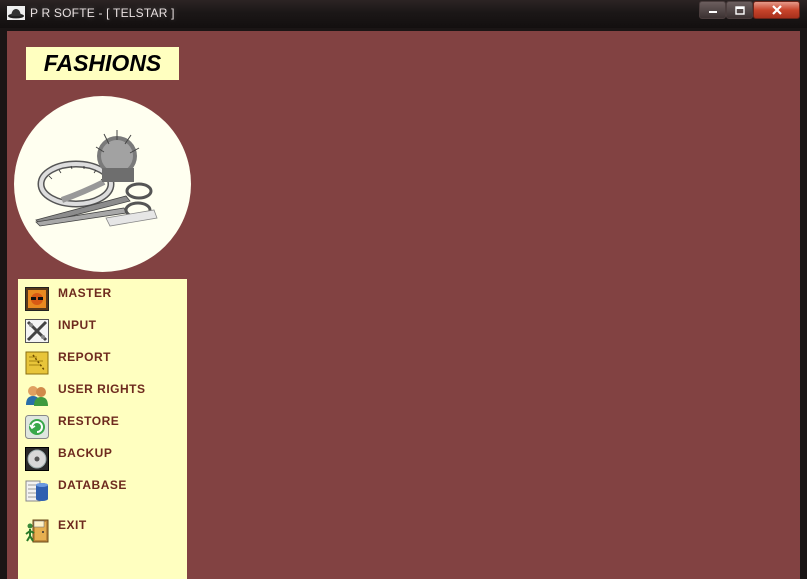 Image resolution: width=807 pixels, height=579 pixels. Describe the element at coordinates (102, 63) in the screenshot. I see `brand-label: FASHIONS` at that location.